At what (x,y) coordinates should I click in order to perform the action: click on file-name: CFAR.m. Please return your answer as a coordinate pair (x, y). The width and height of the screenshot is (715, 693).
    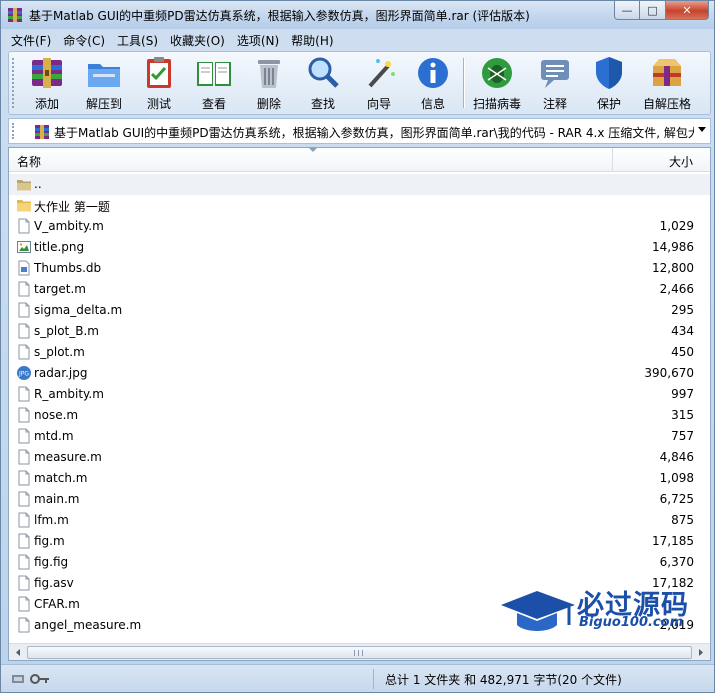
    Looking at the image, I should click on (57, 604).